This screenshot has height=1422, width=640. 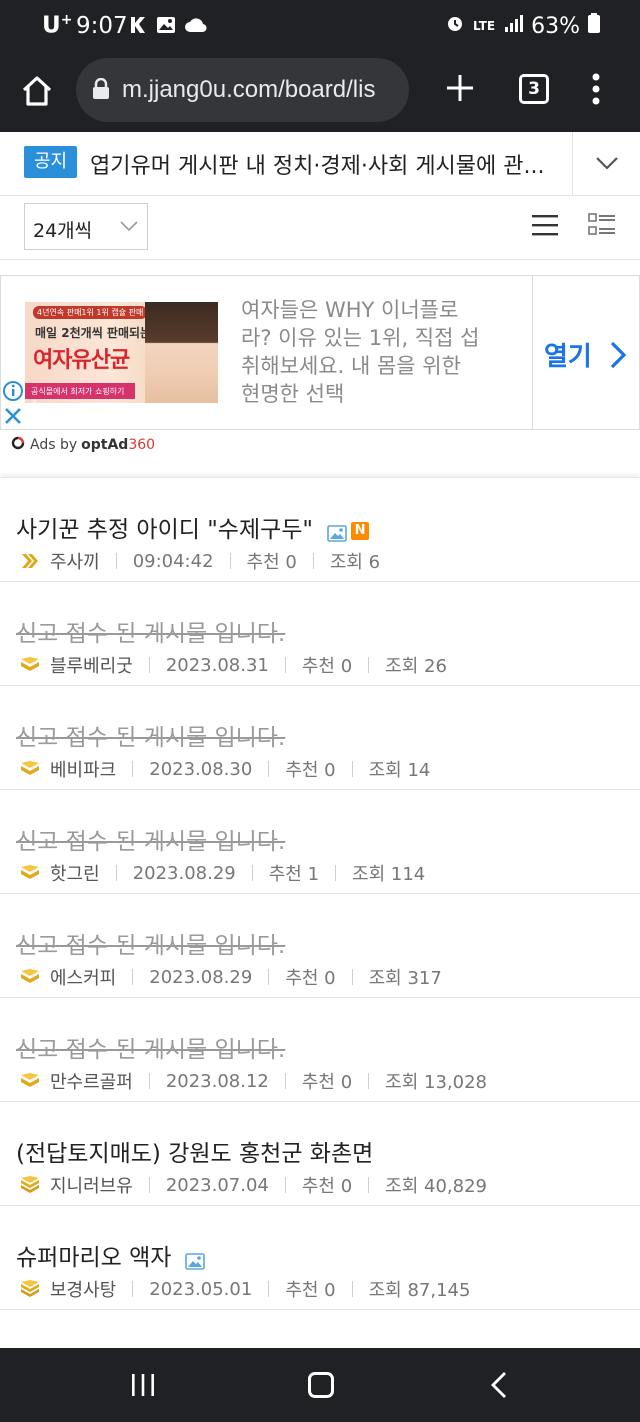 I want to click on optad-logo-icon, so click(x=18, y=445).